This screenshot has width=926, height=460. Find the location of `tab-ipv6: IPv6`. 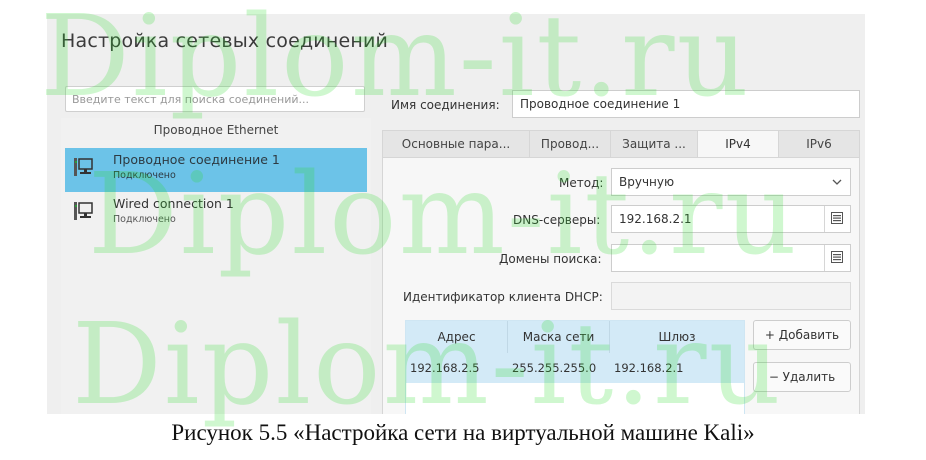

tab-ipv6: IPv6 is located at coordinates (819, 144).